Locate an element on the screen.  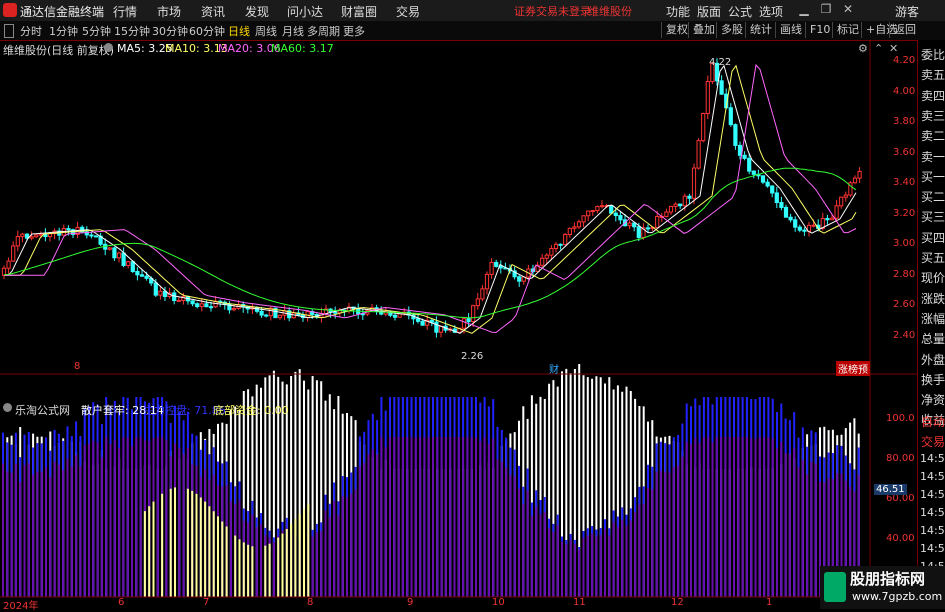
tab-fenshi: 分时 is located at coordinates (31, 31).